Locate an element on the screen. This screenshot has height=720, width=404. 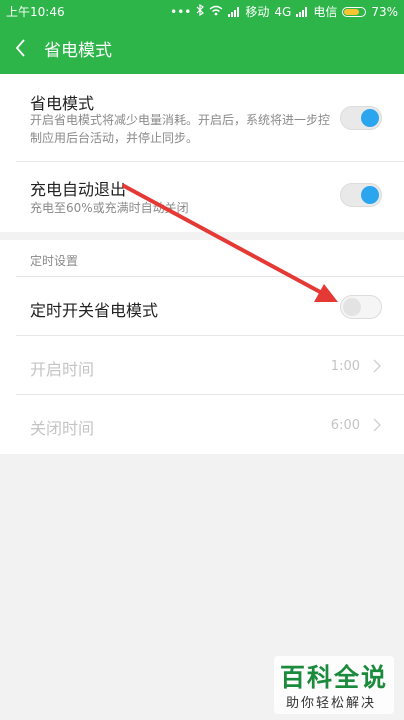
auto-exit-description: 充电至60%或充满时自动关闭 is located at coordinates (109, 208).